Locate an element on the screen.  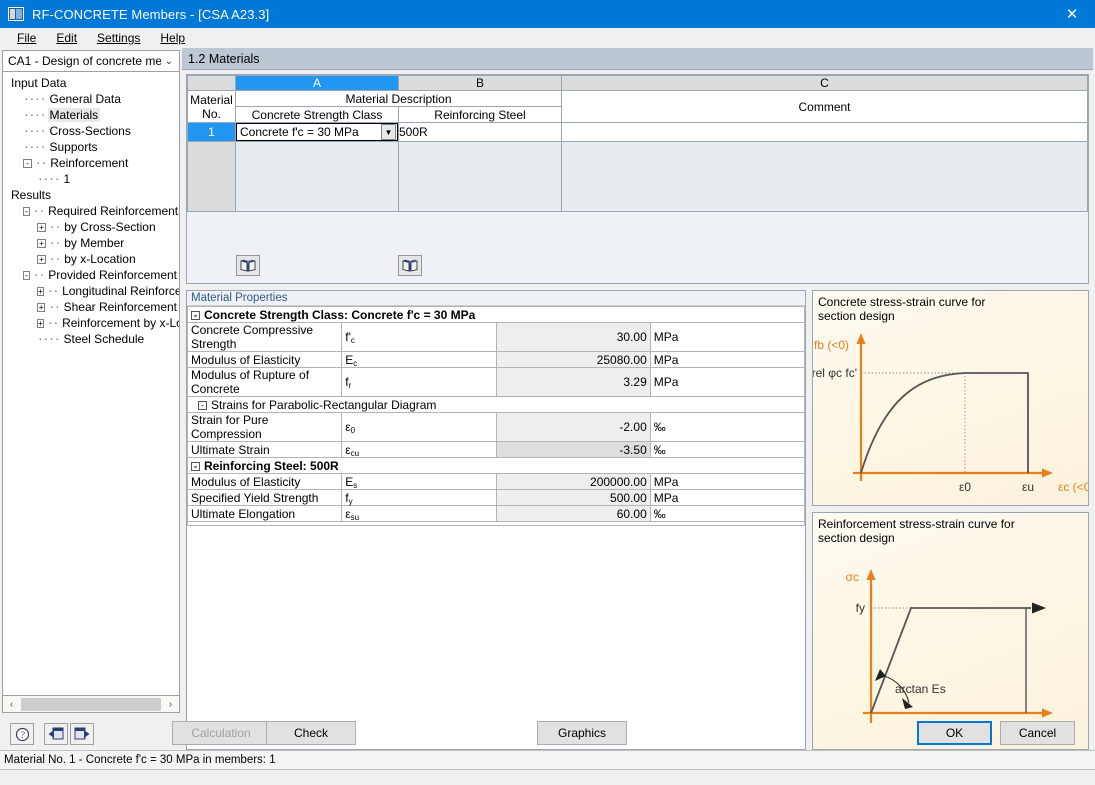
previous-panel-button is located at coordinates (56, 734).